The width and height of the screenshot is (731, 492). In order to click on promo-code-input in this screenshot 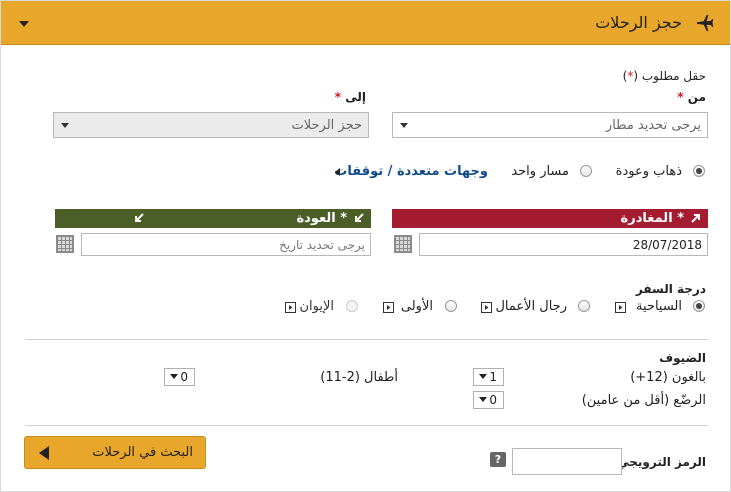, I will do `click(567, 461)`.